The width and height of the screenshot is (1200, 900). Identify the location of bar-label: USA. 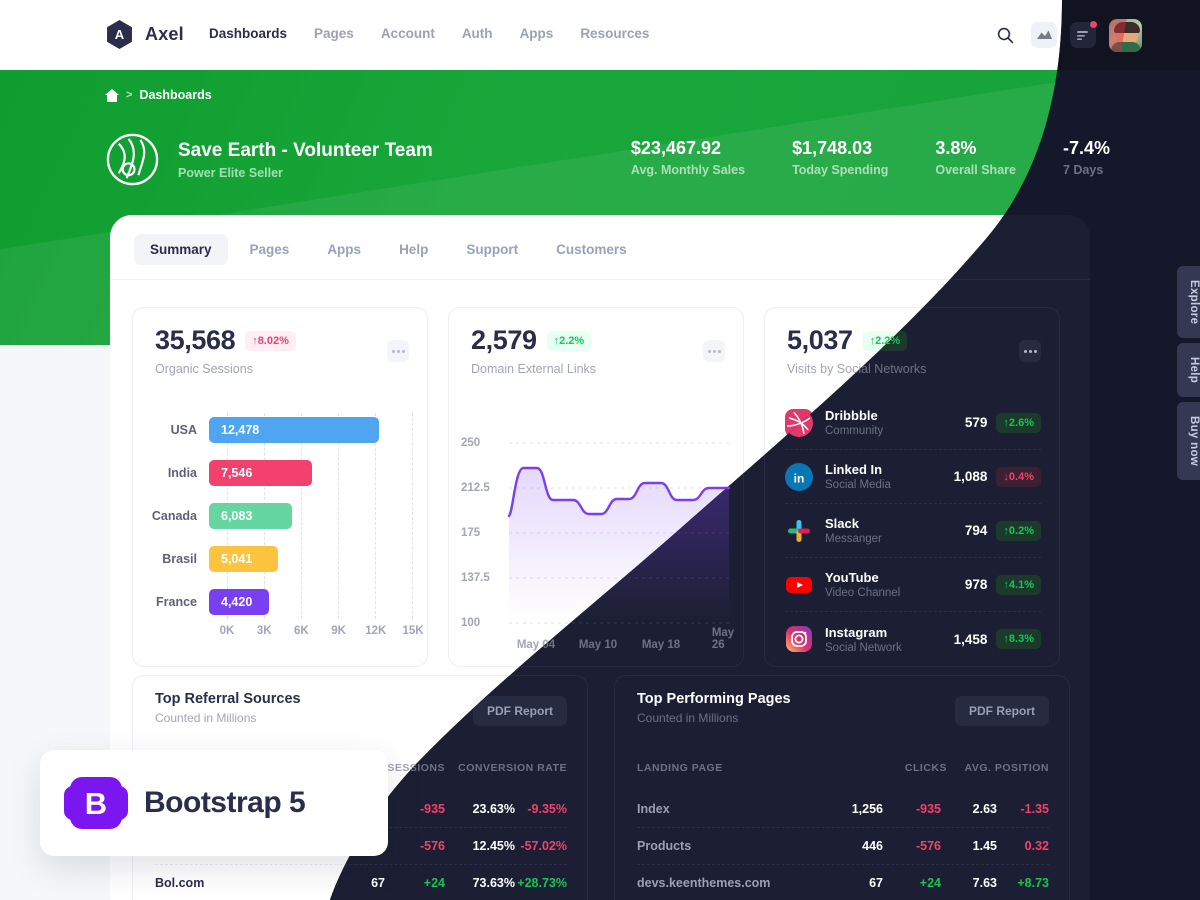
(183, 429).